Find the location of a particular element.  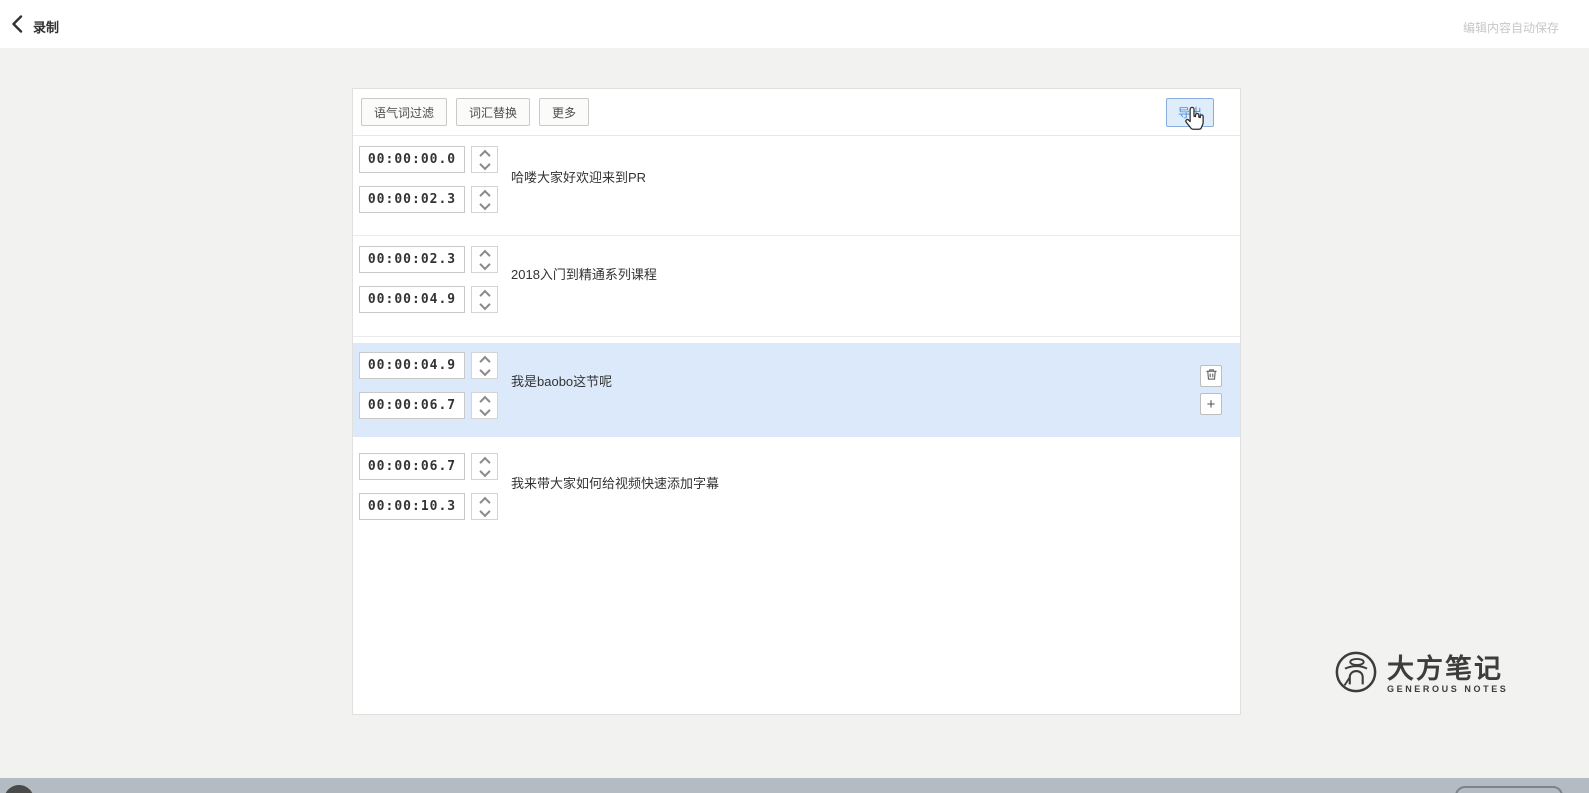

page-title: 录制 is located at coordinates (46, 27).